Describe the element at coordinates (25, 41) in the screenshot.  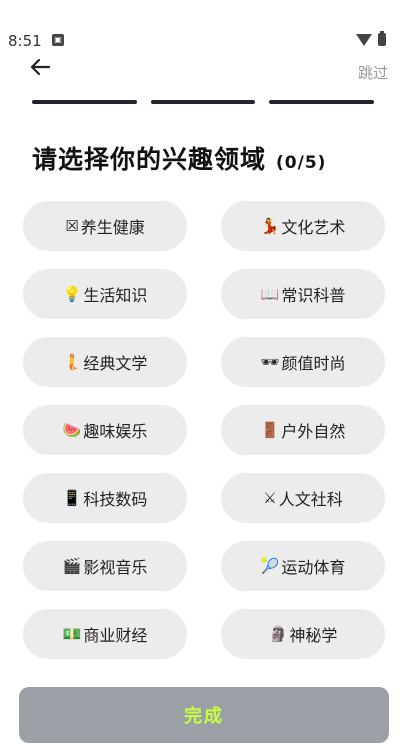
I see `status-time: 8:51` at that location.